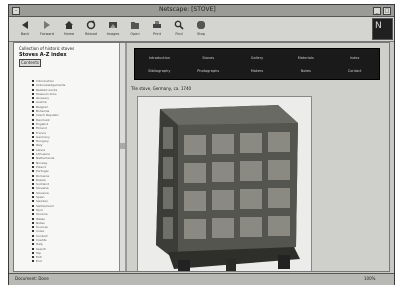  Describe the element at coordinates (16, 11) in the screenshot. I see `window-menu-button: -` at that location.